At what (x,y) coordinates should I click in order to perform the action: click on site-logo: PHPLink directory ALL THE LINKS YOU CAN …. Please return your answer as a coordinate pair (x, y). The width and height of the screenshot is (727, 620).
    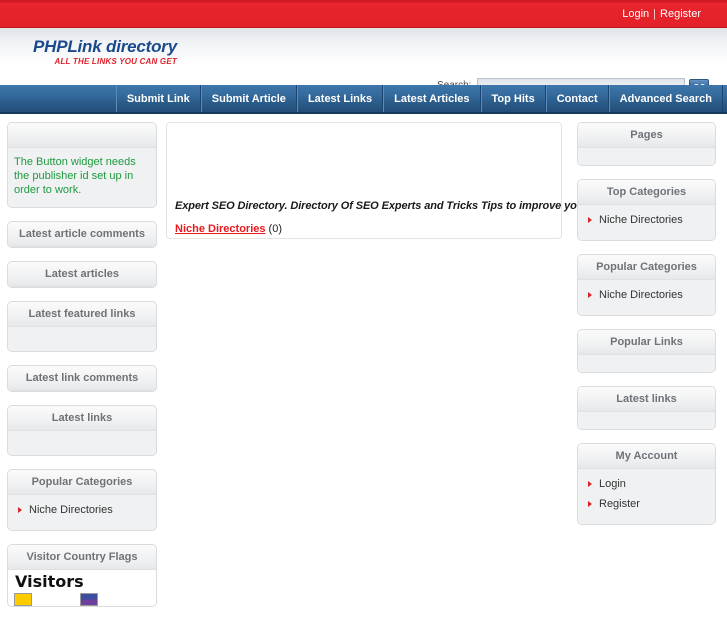
    Looking at the image, I should click on (105, 52).